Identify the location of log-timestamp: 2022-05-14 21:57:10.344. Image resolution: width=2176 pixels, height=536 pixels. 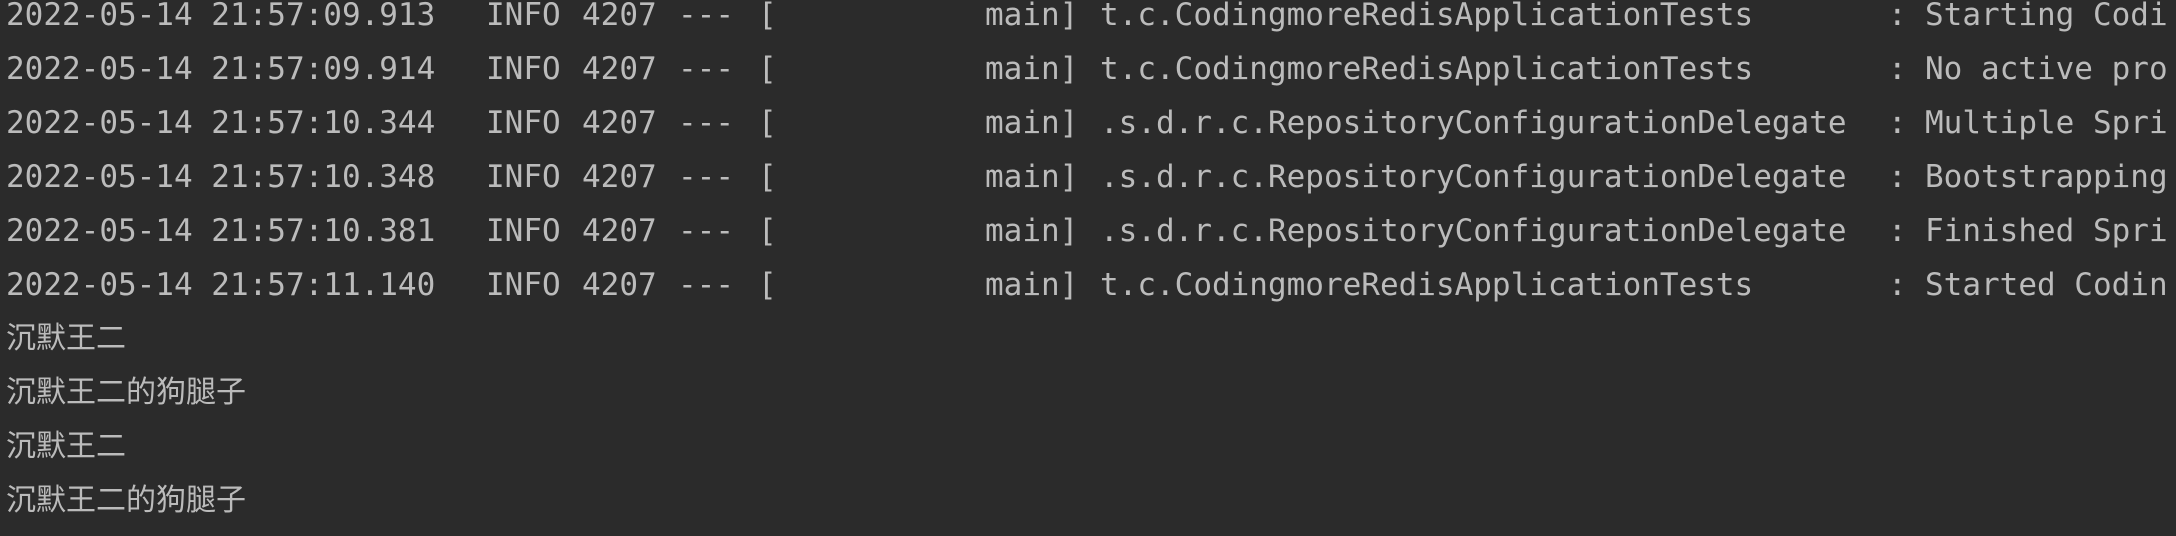
(221, 123).